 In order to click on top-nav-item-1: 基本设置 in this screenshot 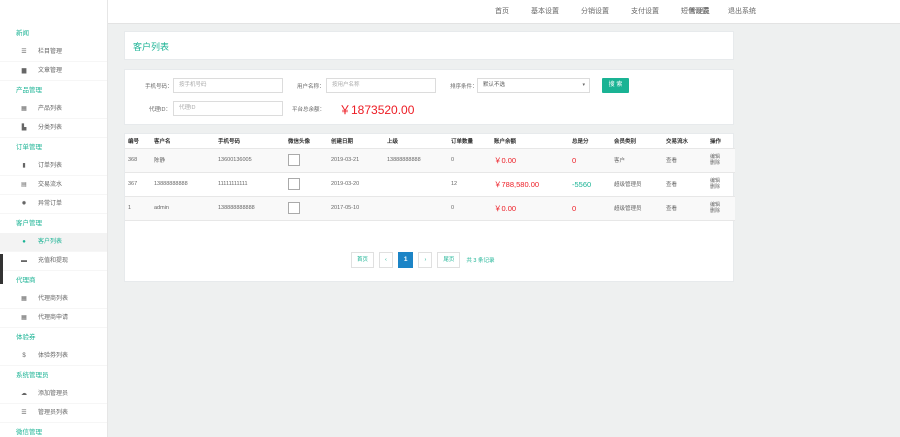, I will do `click(545, 12)`.